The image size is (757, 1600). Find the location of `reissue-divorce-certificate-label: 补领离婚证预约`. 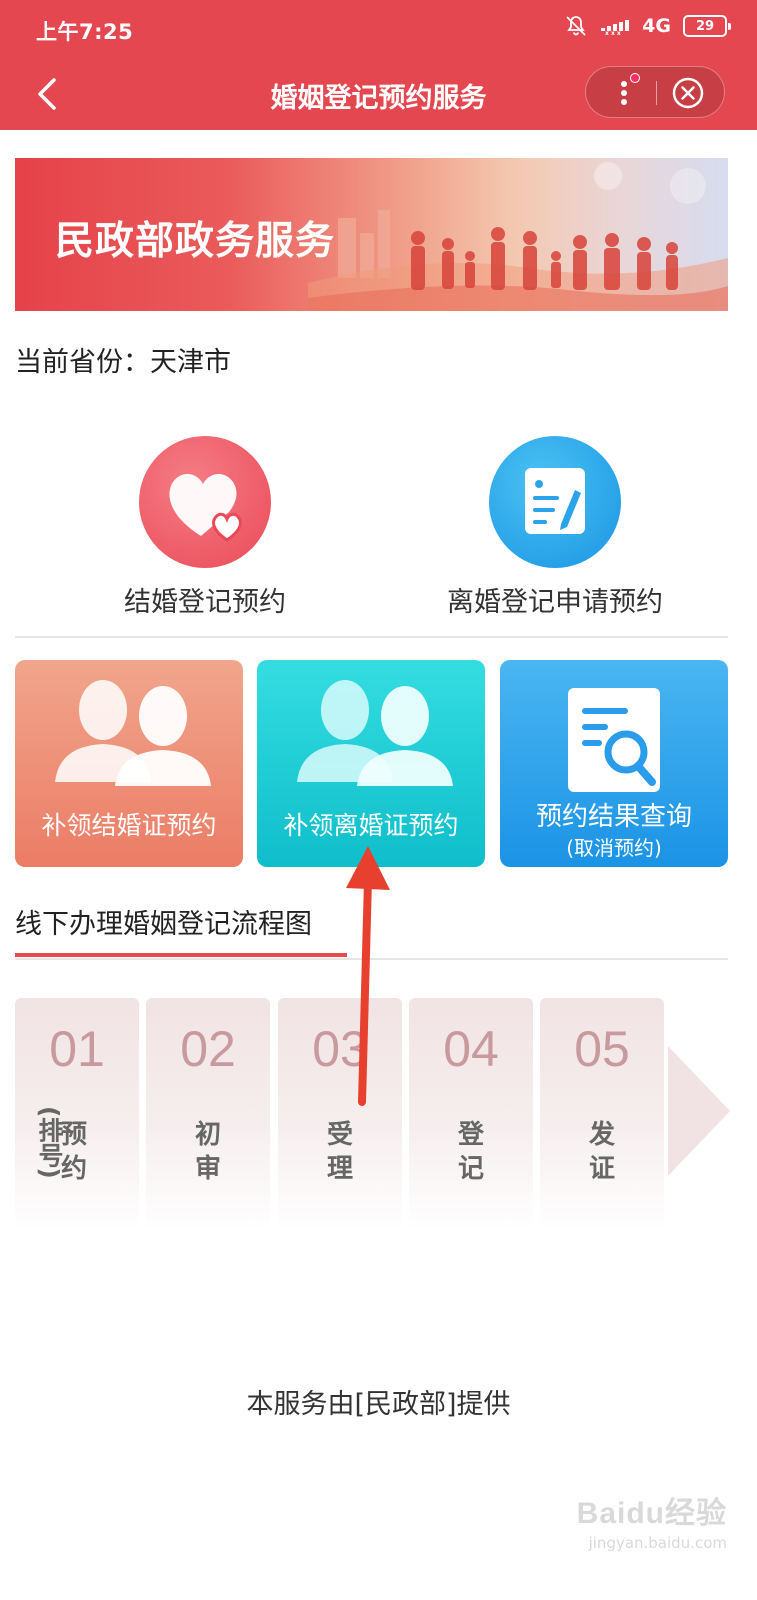

reissue-divorce-certificate-label: 补领离婚证预约 is located at coordinates (371, 825).